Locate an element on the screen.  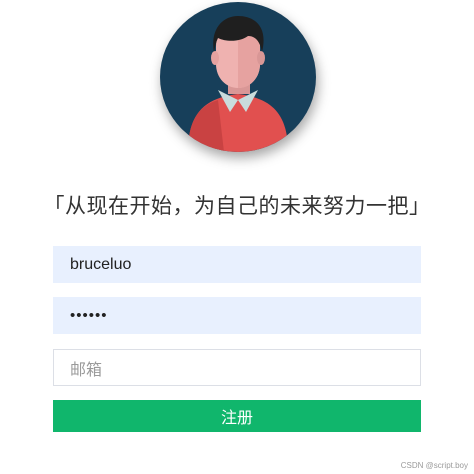
email-field: 邮箱 is located at coordinates (237, 367).